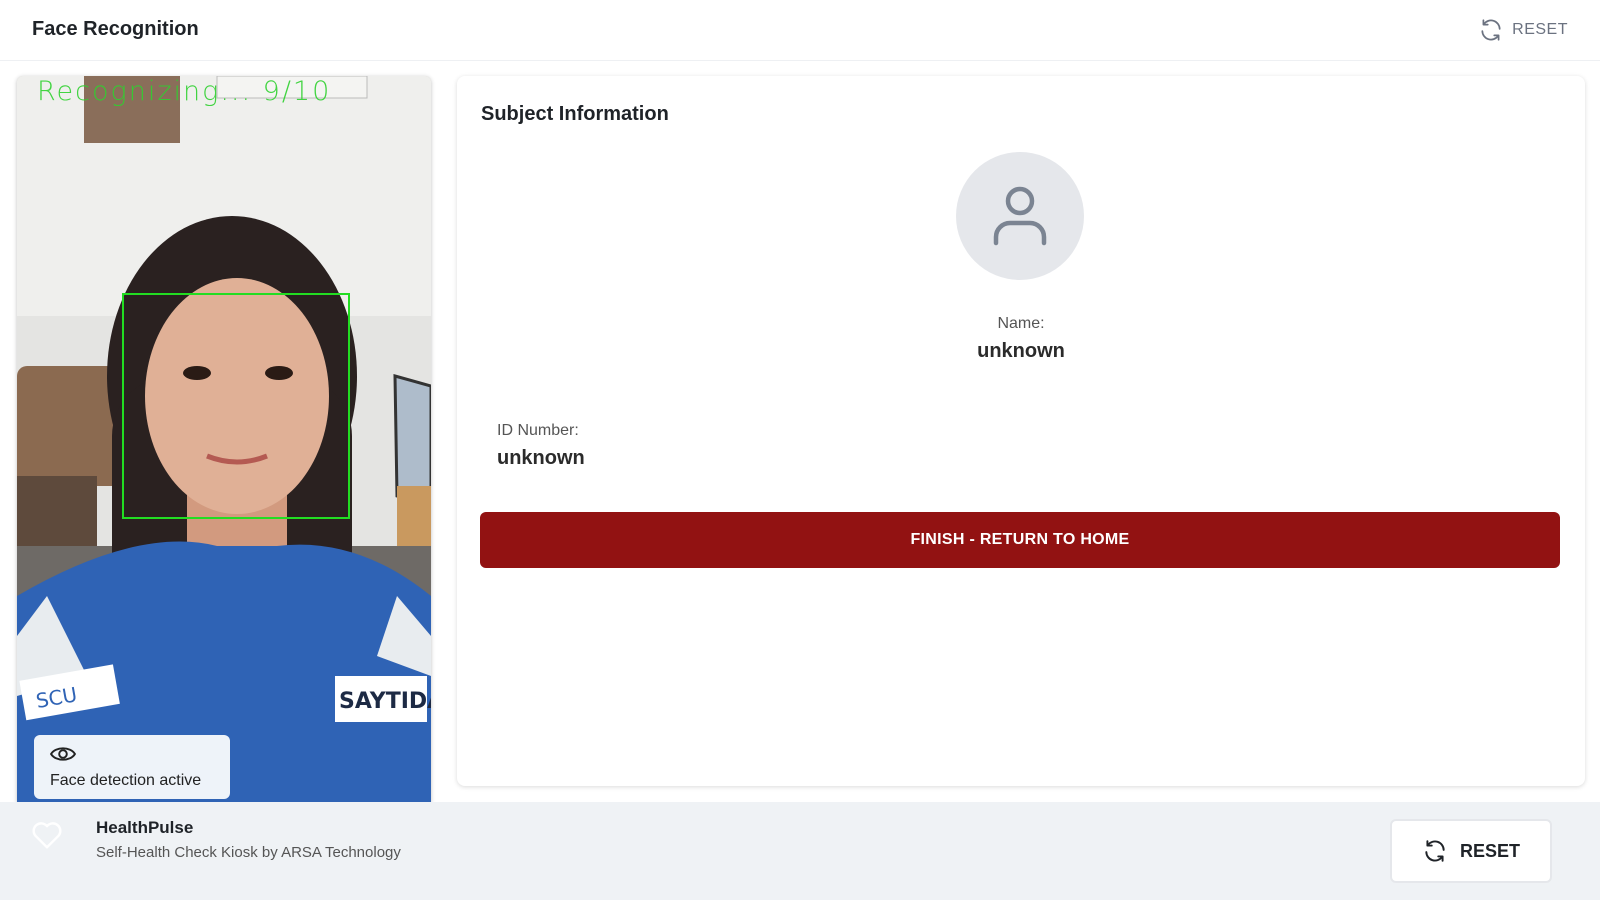 This screenshot has width=1600, height=900. What do you see at coordinates (132, 767) in the screenshot?
I see `face-detection-badge: Face detection active` at bounding box center [132, 767].